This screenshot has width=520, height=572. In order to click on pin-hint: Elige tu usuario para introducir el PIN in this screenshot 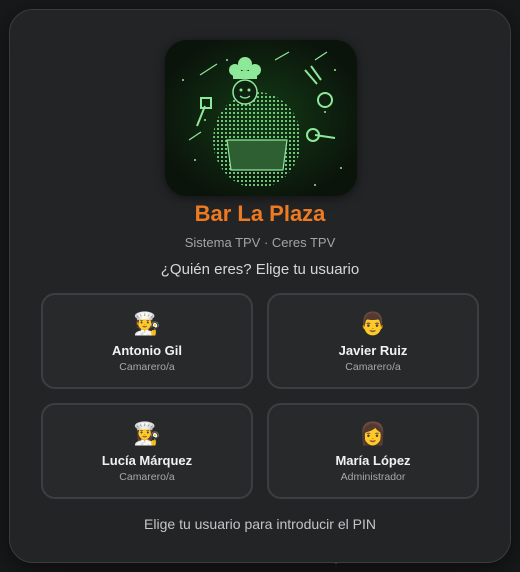, I will do `click(260, 524)`.